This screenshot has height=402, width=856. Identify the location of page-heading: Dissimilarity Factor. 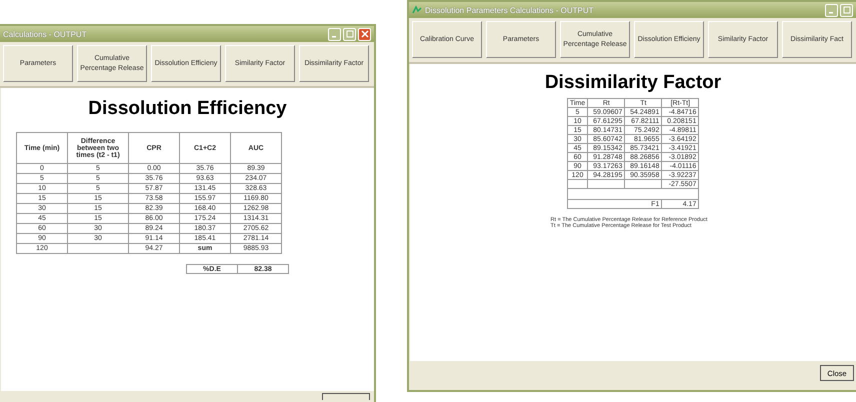
(633, 83).